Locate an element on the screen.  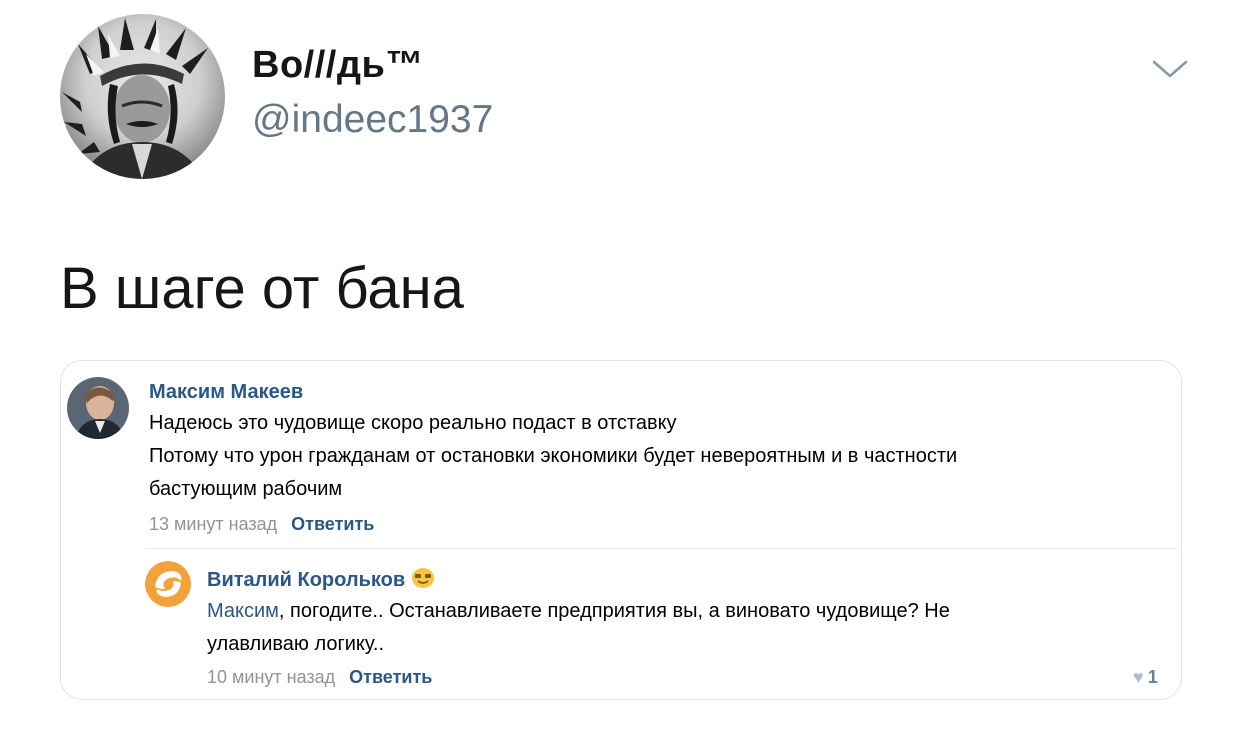
person-photo-icon is located at coordinates (98, 408).